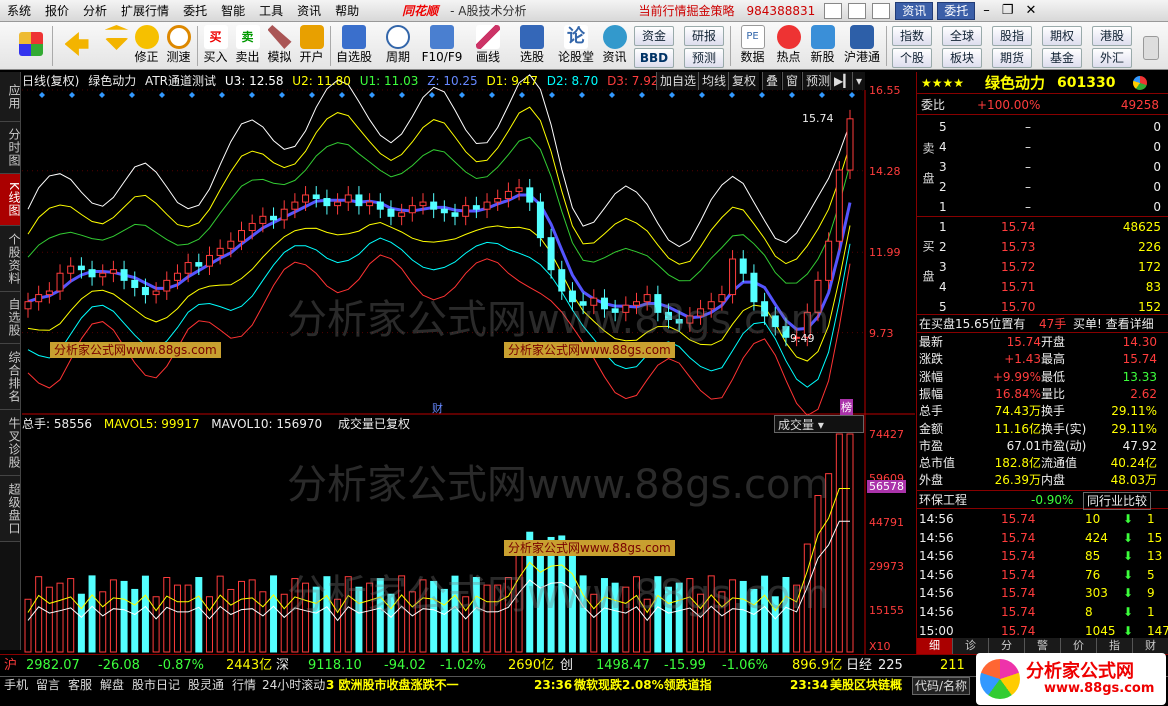 The height and width of the screenshot is (706, 1168). What do you see at coordinates (822, 46) in the screenshot?
I see `new-stock-button: 新股` at bounding box center [822, 46].